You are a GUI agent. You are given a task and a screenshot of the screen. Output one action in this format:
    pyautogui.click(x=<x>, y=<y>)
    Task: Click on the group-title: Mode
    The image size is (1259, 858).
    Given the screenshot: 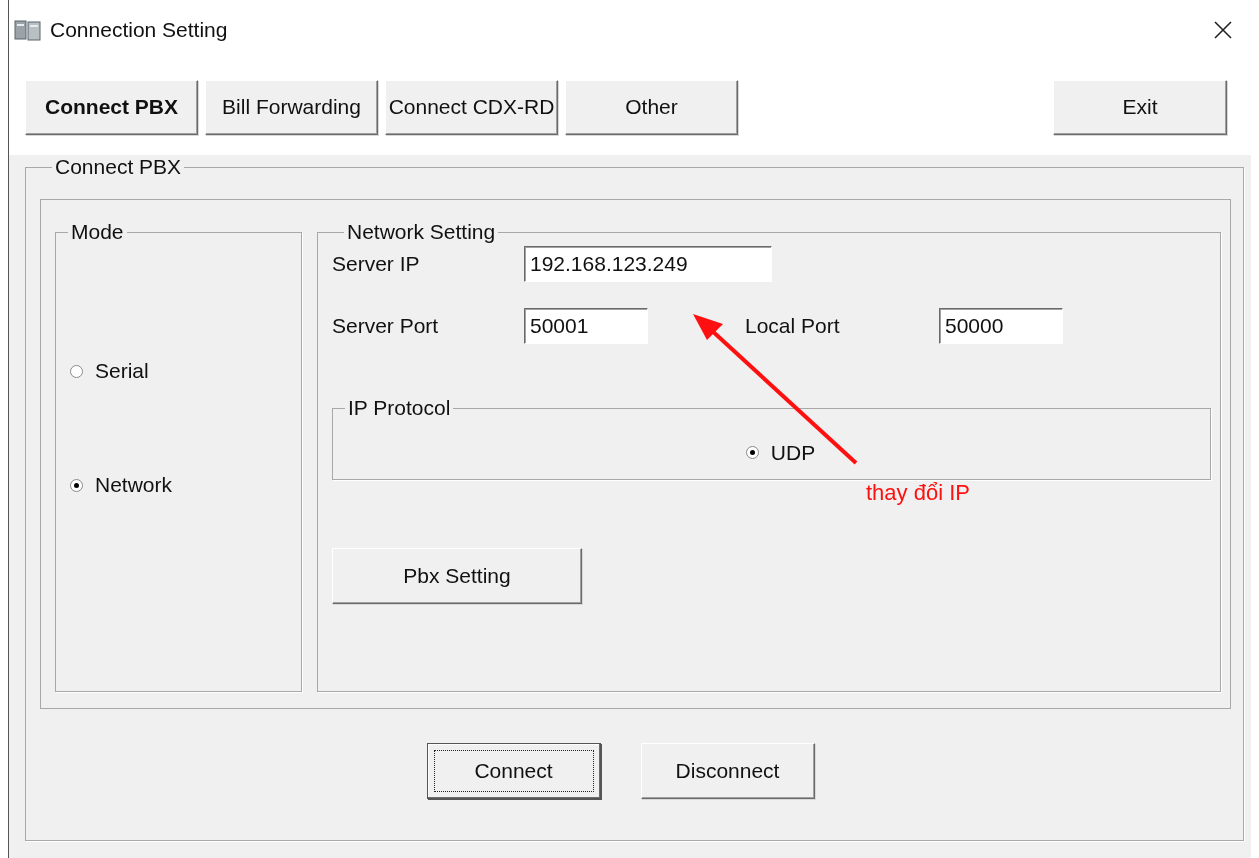 What is the action you would take?
    pyautogui.click(x=97, y=232)
    